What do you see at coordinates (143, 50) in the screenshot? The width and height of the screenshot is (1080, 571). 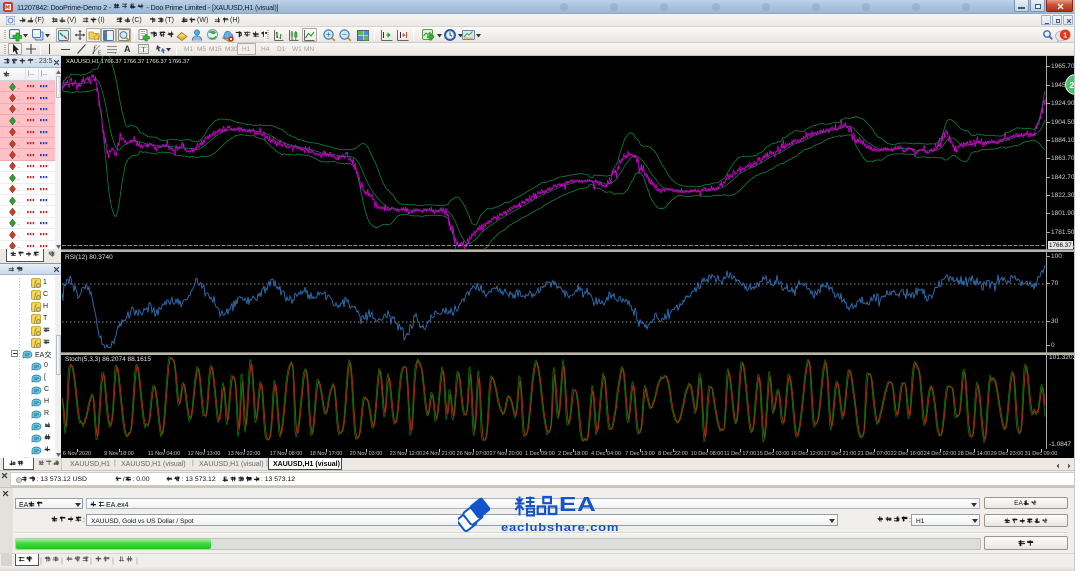 I see `svg-text: T` at bounding box center [143, 50].